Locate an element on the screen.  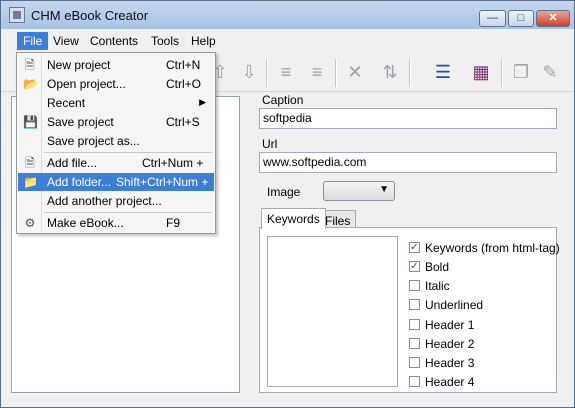
url-label: Url is located at coordinates (270, 144).